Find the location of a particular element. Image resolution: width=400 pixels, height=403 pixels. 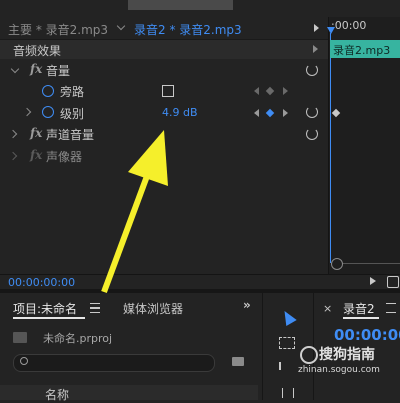

annotation-arrow is located at coordinates (134, 212).